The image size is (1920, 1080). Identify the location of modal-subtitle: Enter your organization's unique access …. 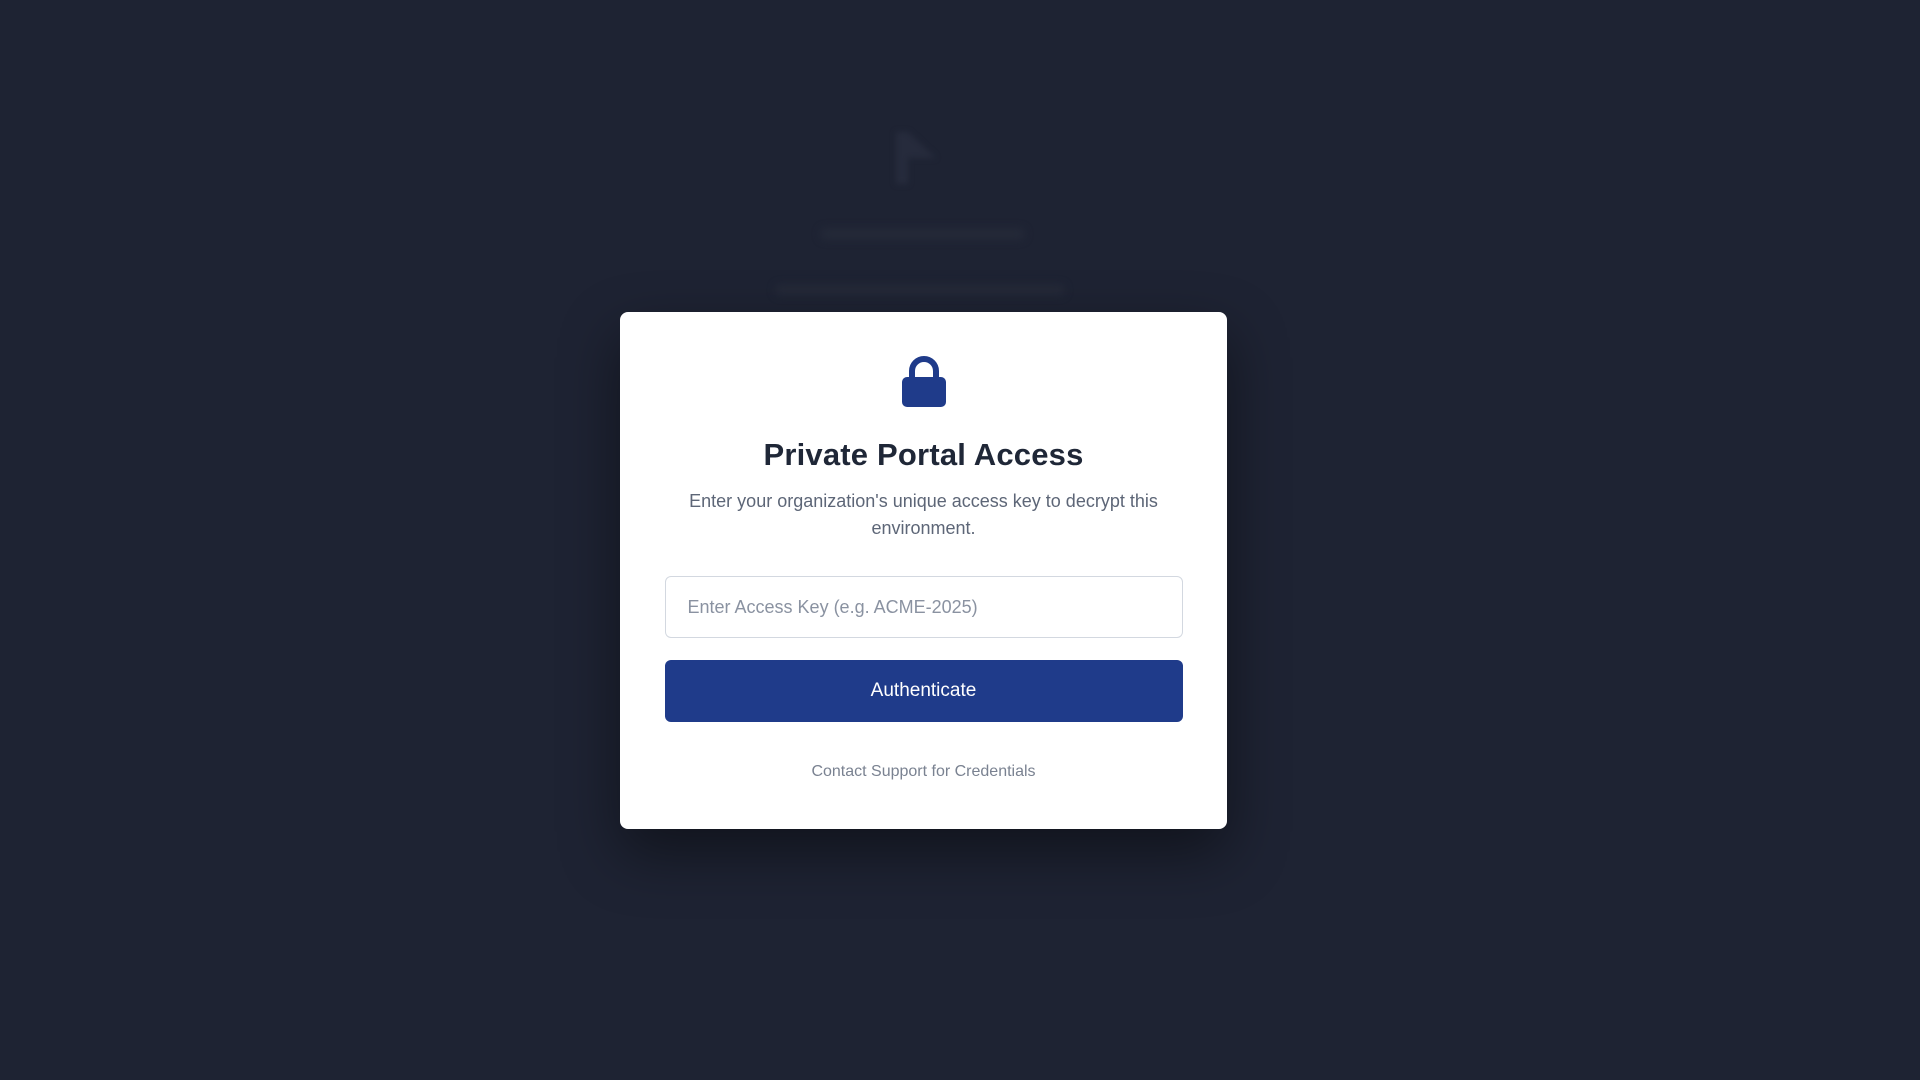
(923, 514).